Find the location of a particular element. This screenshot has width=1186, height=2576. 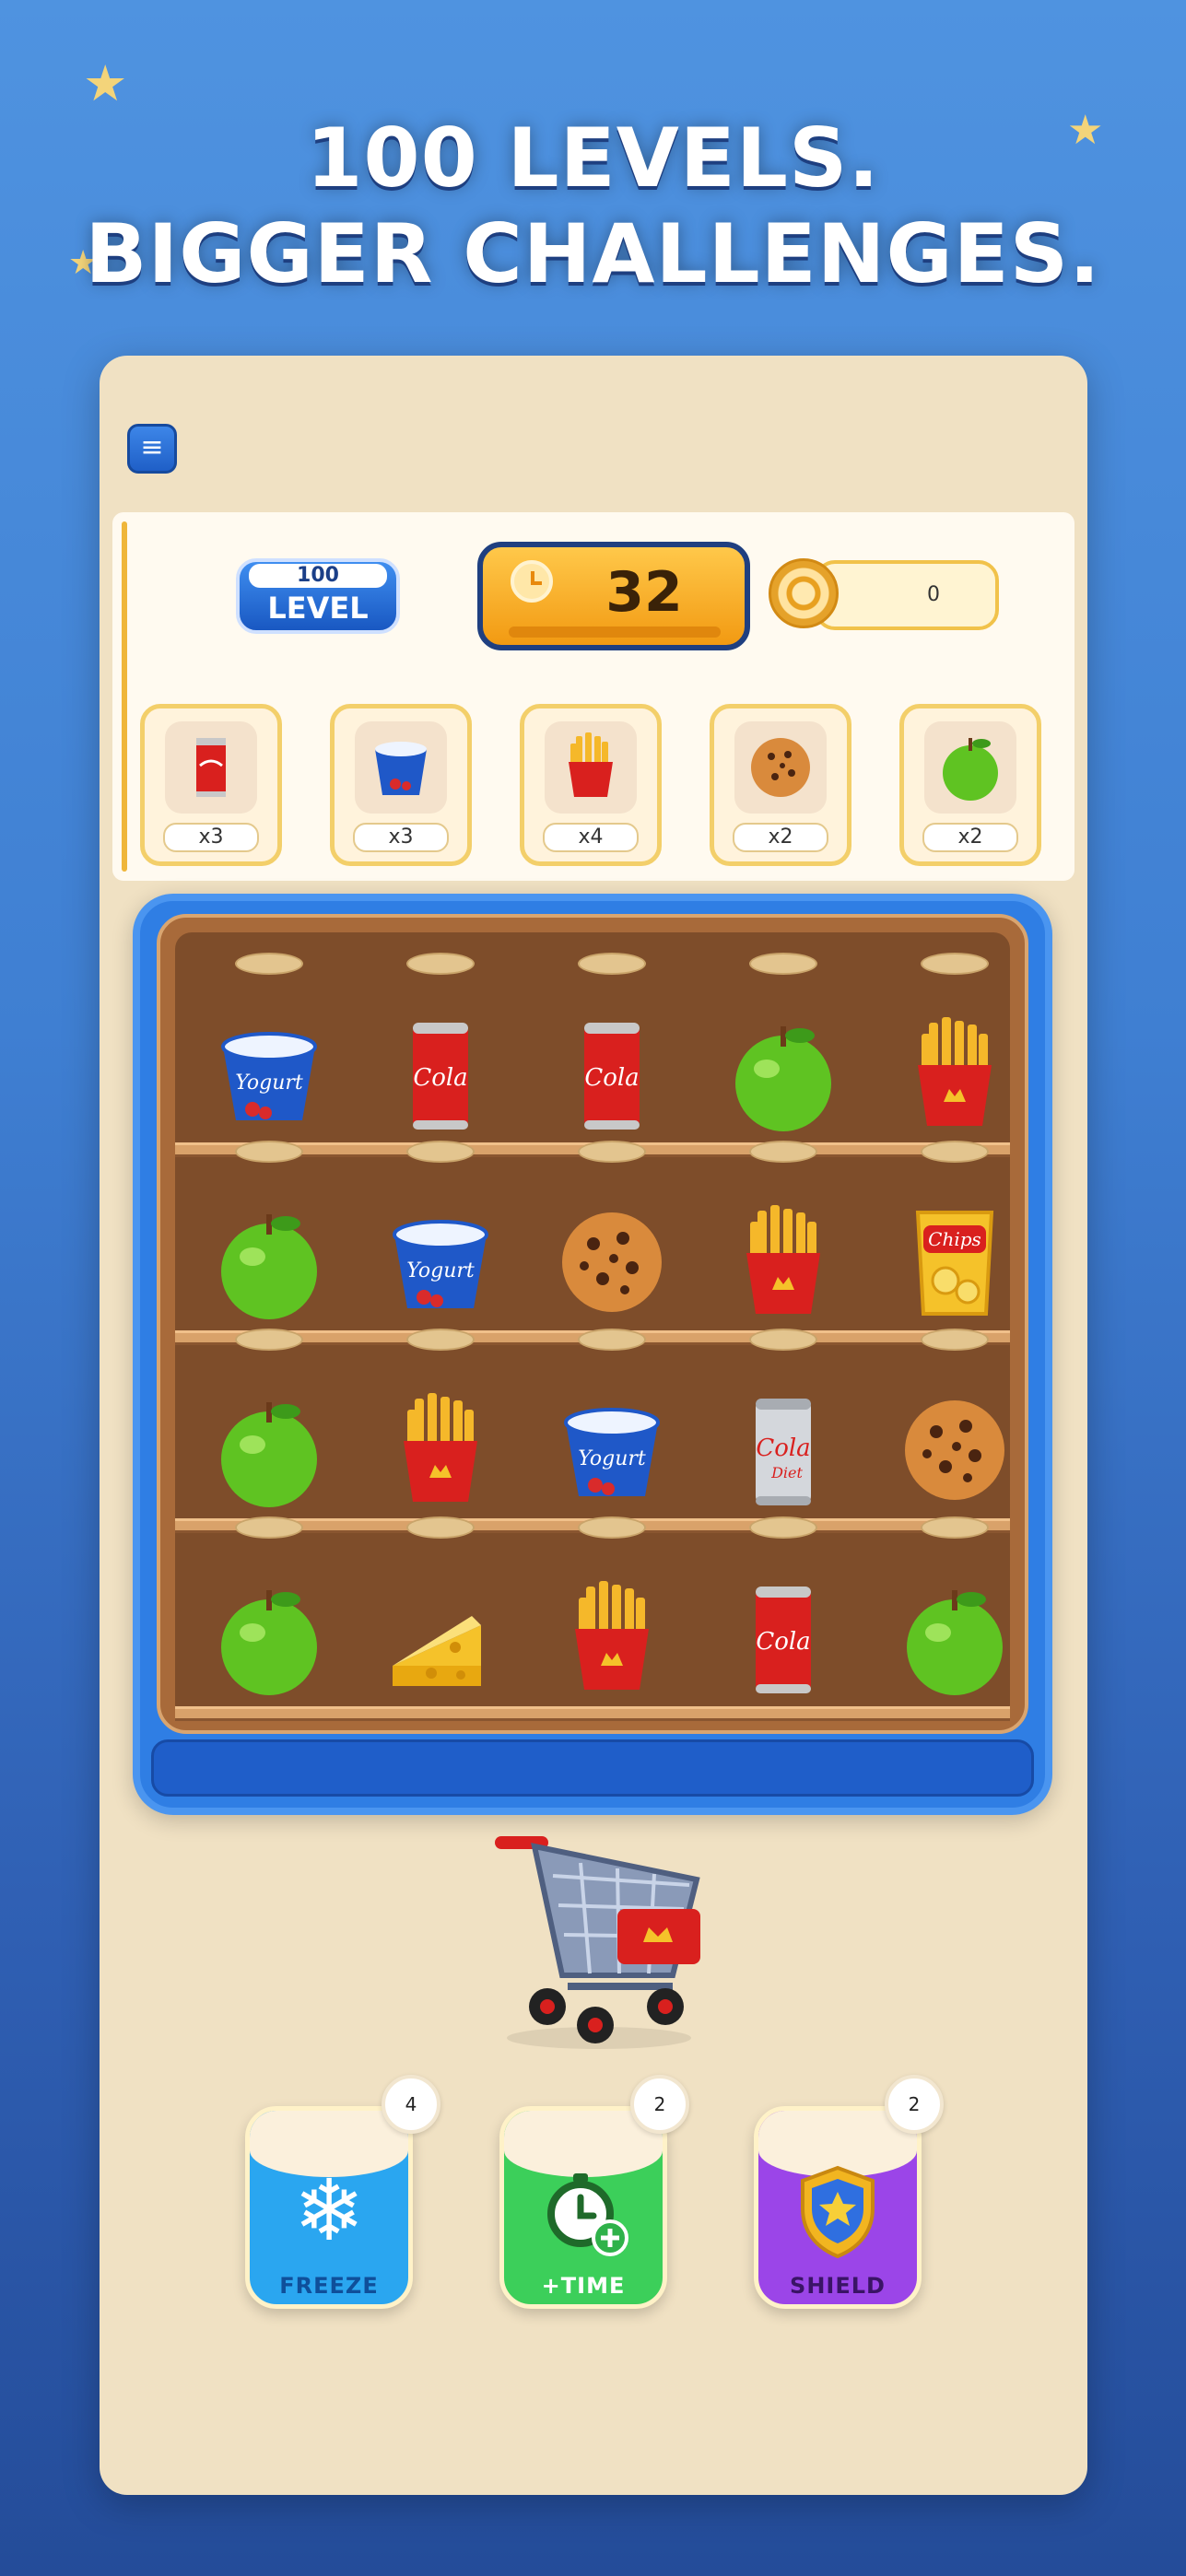

star-icon: ★ is located at coordinates (105, 83).